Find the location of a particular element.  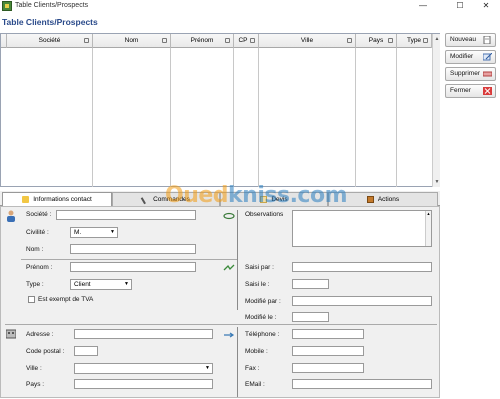

type-label: Type : is located at coordinates (35, 284).